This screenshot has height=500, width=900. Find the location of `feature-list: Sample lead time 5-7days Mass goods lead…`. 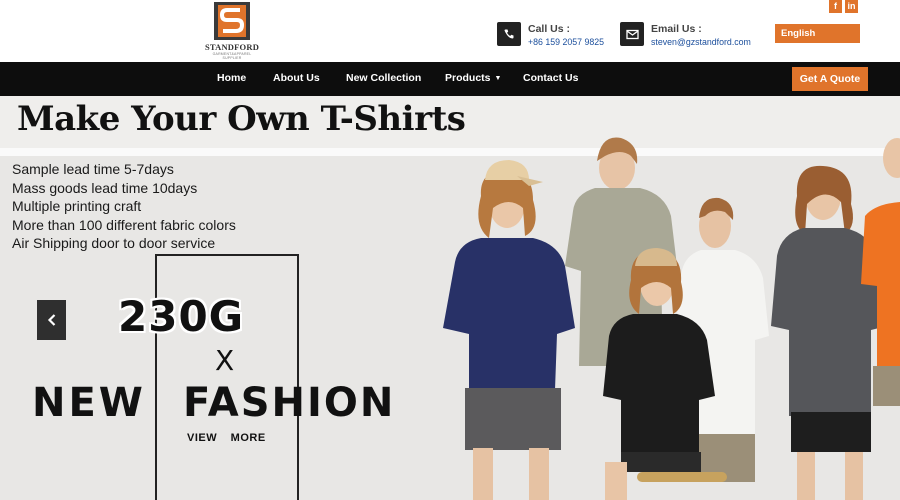

feature-list: Sample lead time 5-7days Mass goods lead… is located at coordinates (124, 206).